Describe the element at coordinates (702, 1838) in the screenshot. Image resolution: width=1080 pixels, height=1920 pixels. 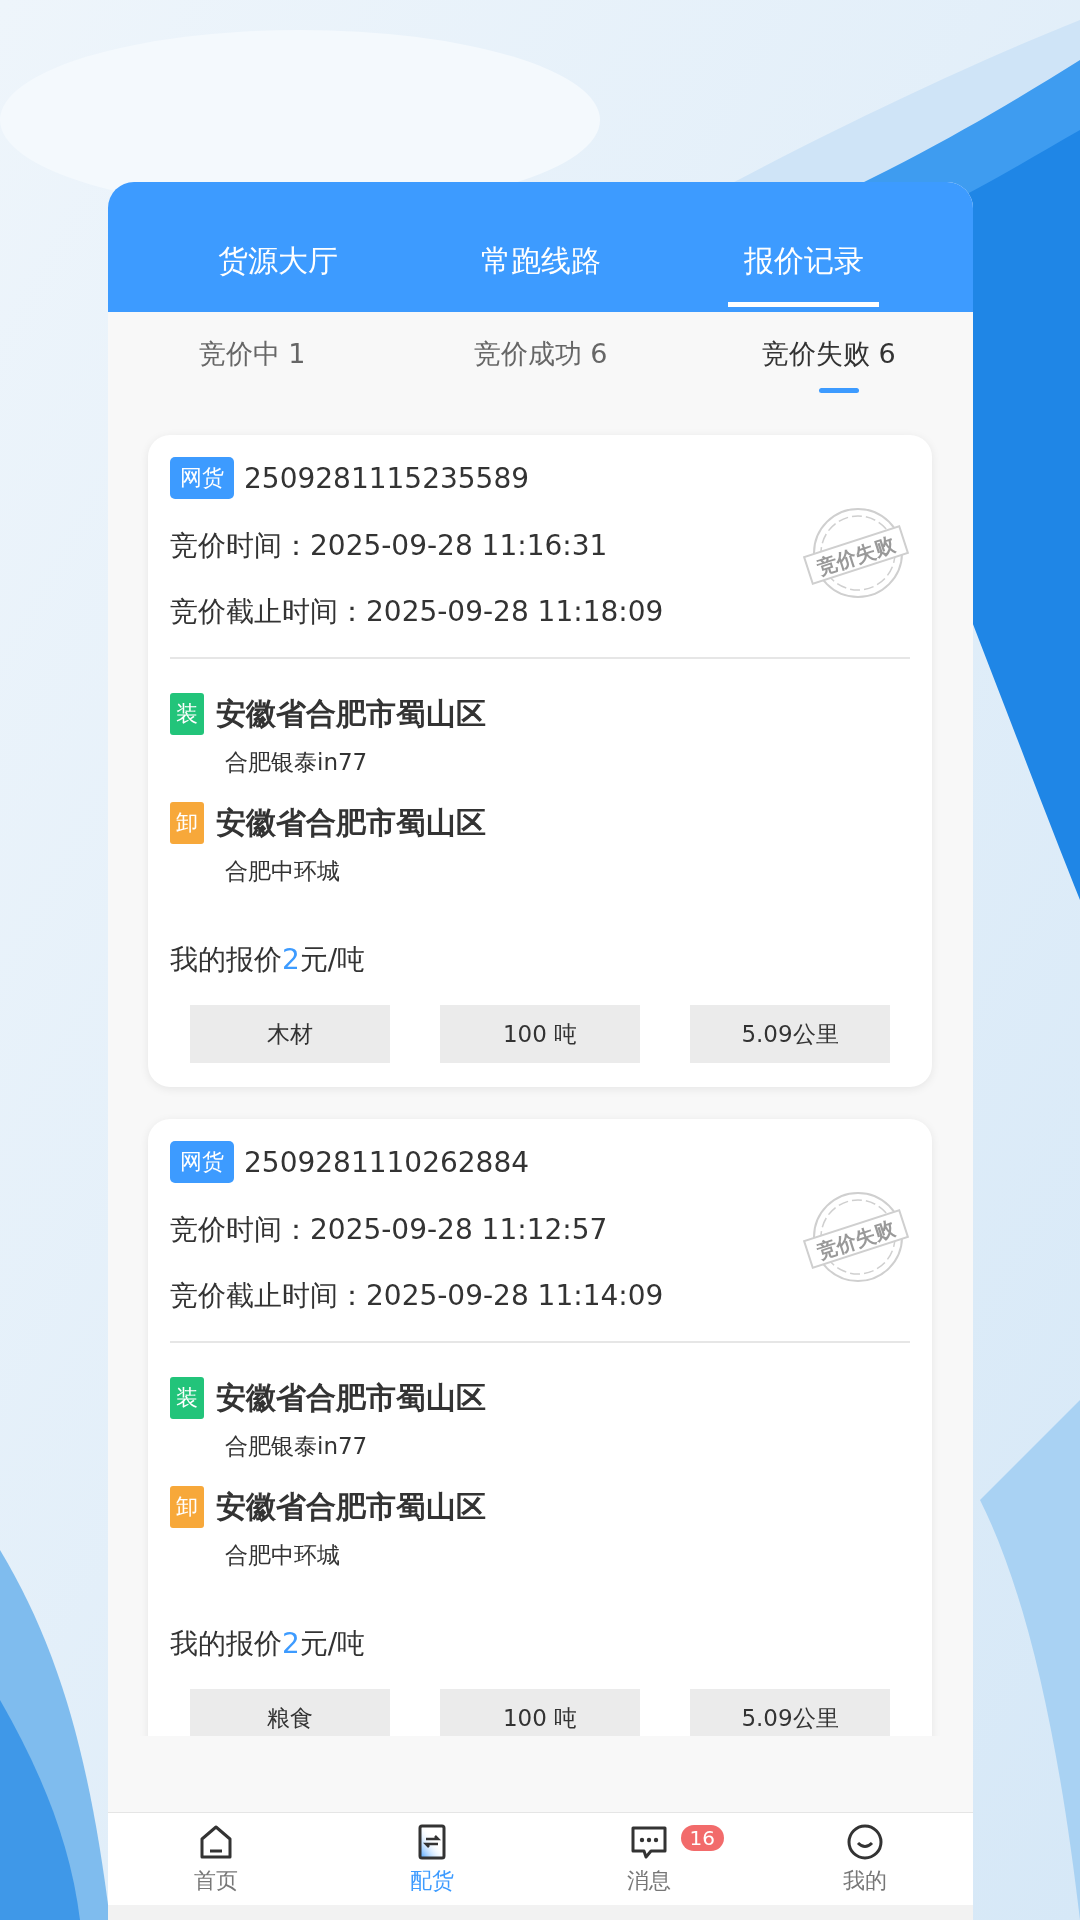
I see `unread-badge: 16` at that location.